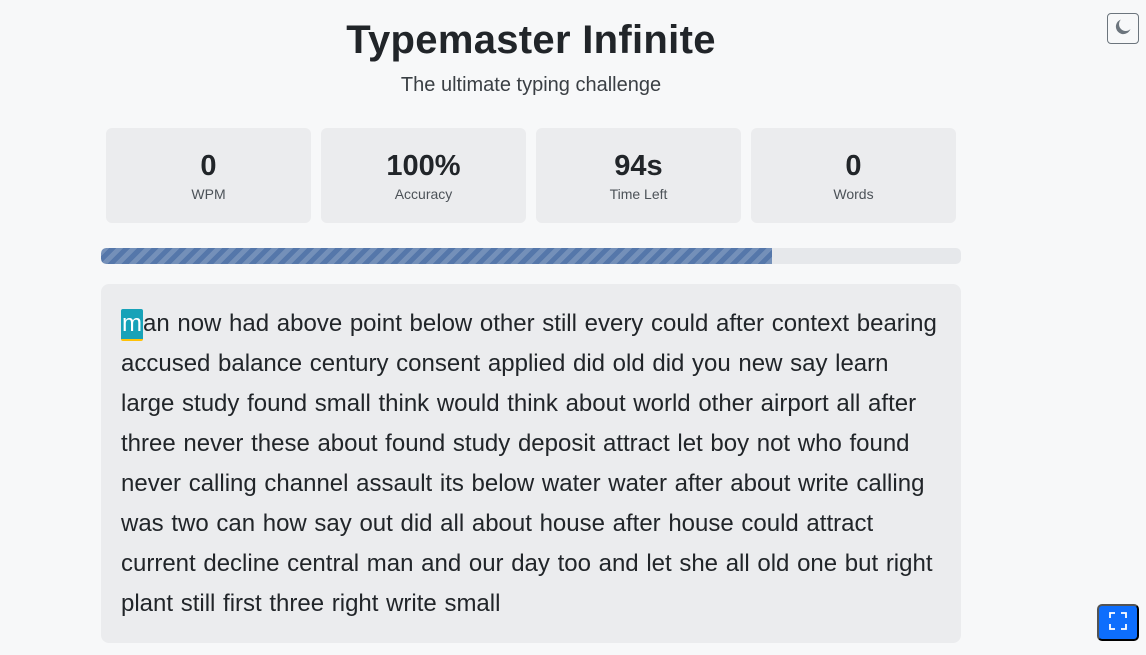 The width and height of the screenshot is (1146, 655). I want to click on moon-icon, so click(1123, 28).